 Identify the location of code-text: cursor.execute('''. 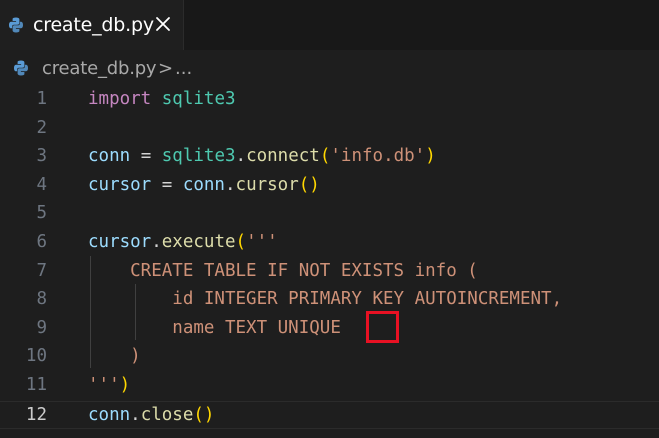
(183, 242).